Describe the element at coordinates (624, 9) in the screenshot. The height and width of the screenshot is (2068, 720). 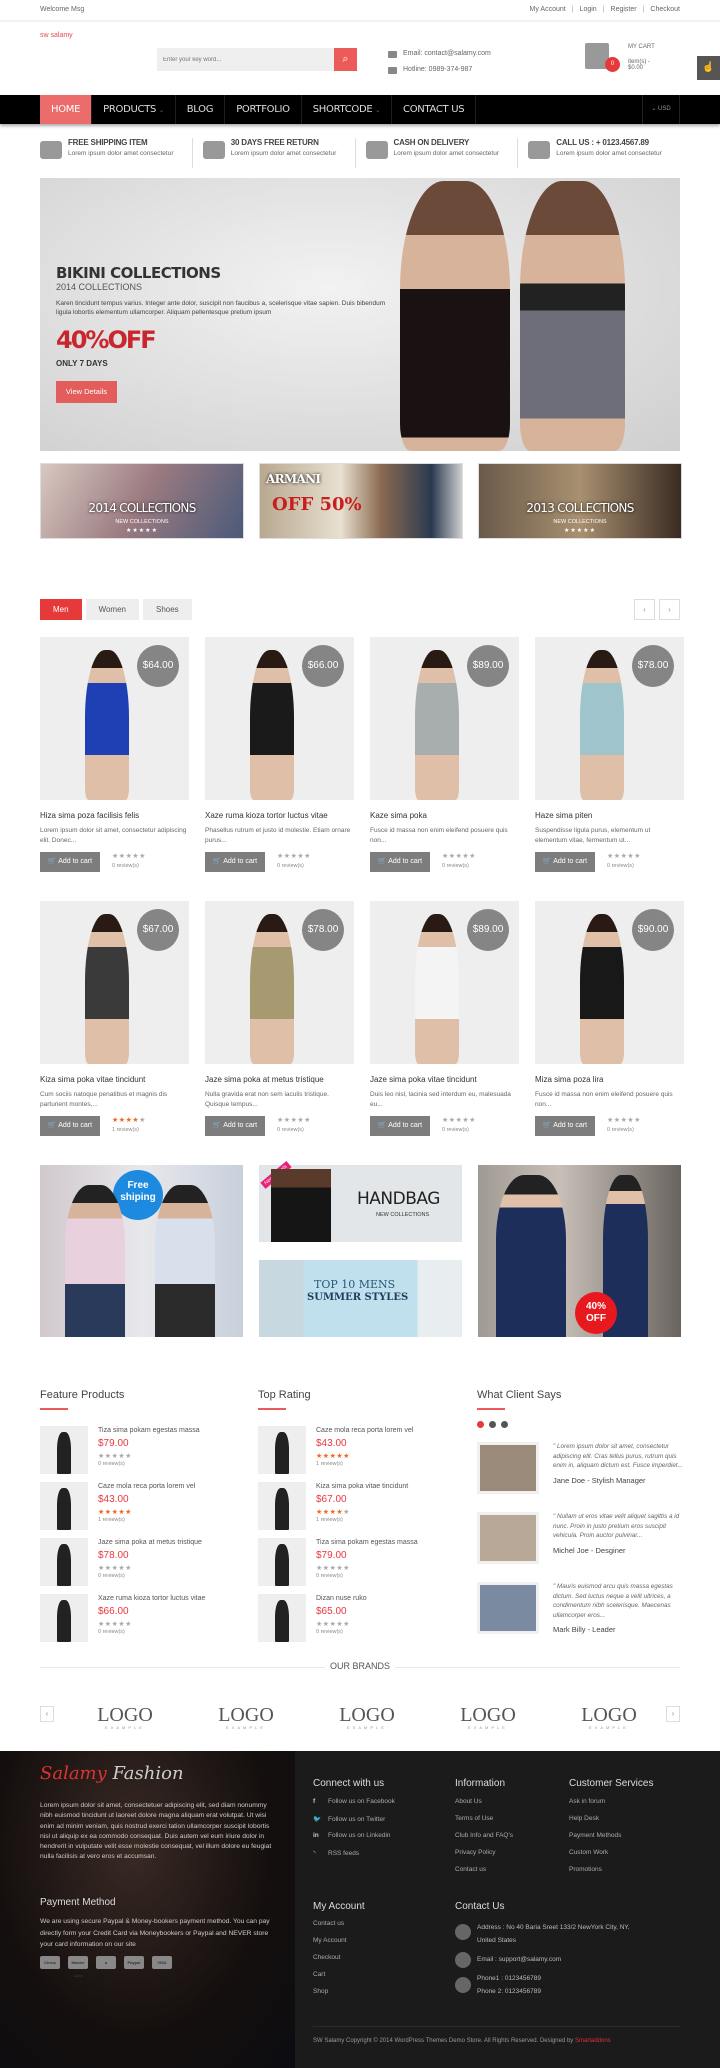
I see `register-link: Register` at that location.